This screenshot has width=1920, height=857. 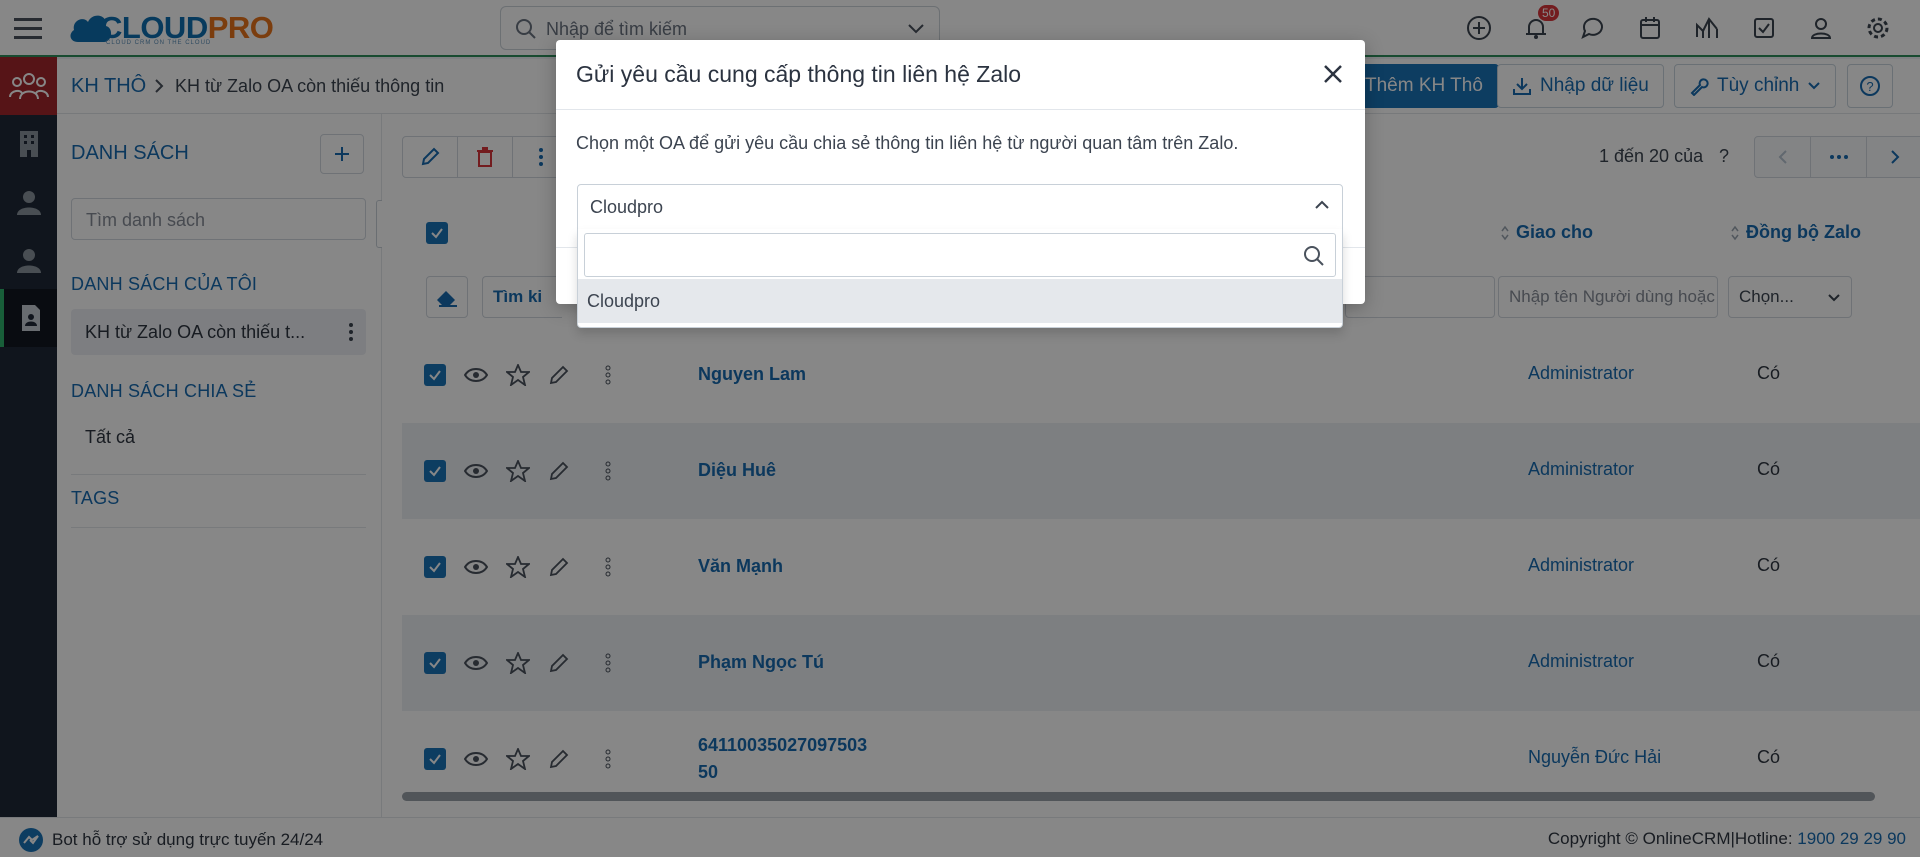 I want to click on oa-select-value: Cloudpro, so click(x=627, y=207).